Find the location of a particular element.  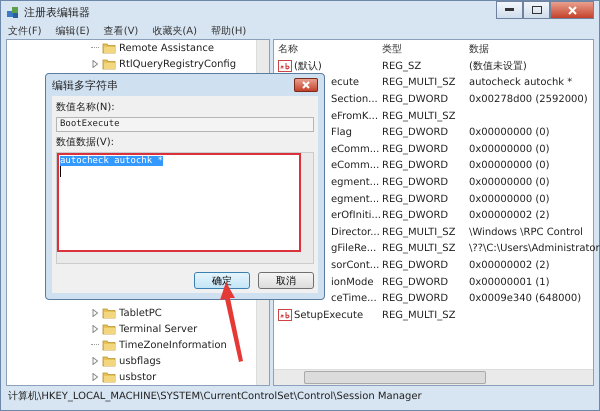

status-path: 计算机\HKEY_LOCAL_MACHINE\SYSTEM\CurrentControlSet\Control\Session Manager is located at coordinates (215, 396).